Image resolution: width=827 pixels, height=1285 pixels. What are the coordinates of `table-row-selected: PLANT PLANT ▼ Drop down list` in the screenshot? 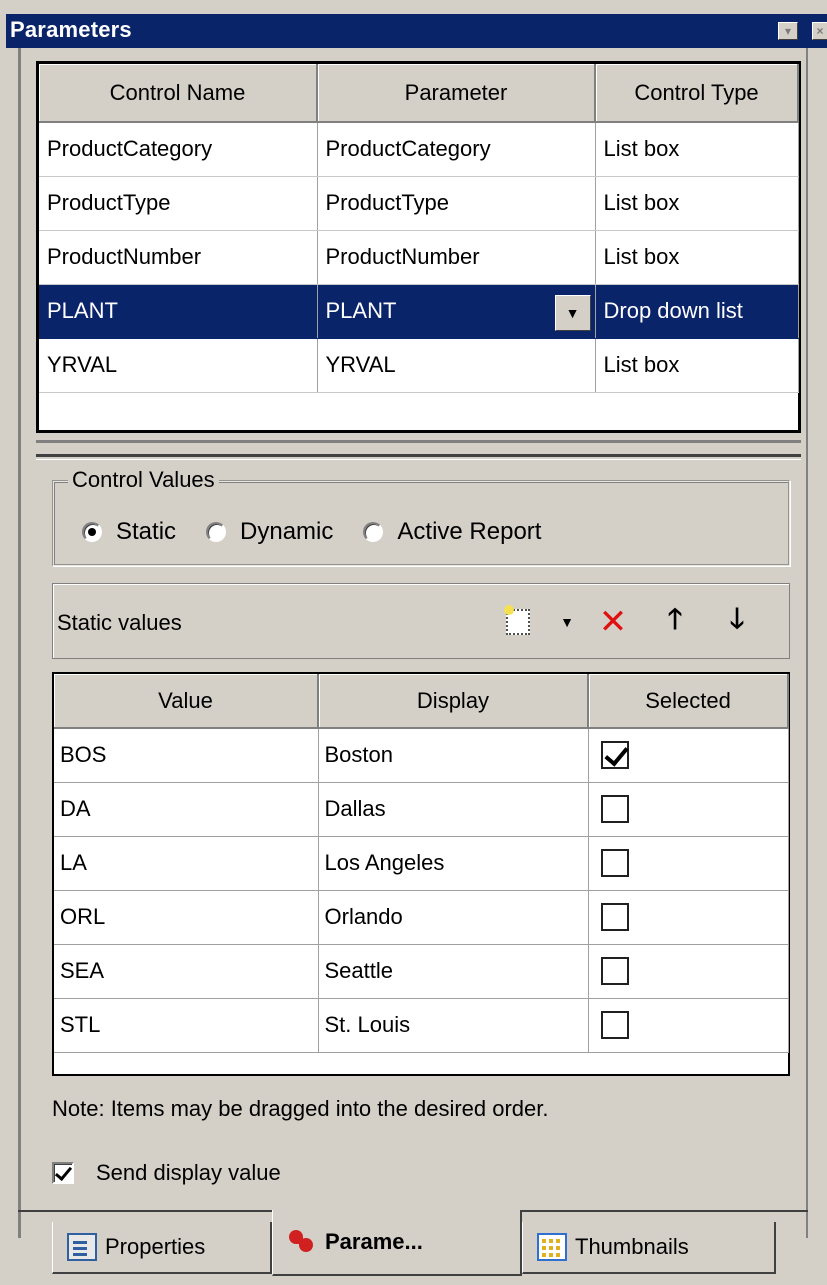 It's located at (419, 311).